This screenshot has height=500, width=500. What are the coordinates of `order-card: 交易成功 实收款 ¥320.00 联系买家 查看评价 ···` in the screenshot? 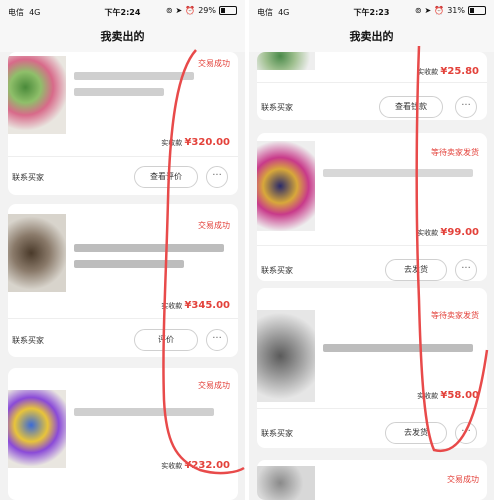 It's located at (123, 123).